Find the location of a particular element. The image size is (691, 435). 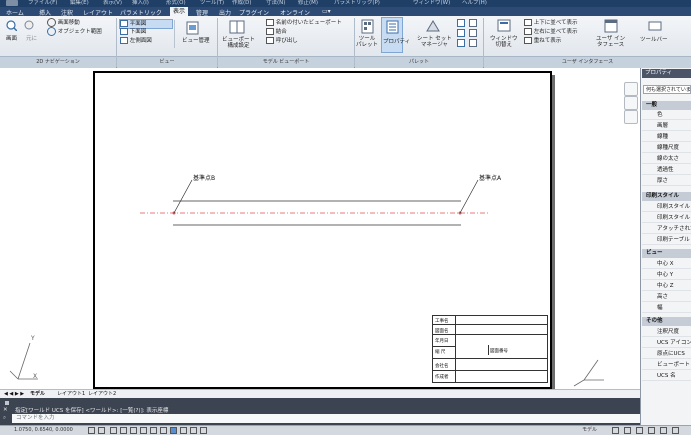

panel-palettes: パレット is located at coordinates (419, 62).